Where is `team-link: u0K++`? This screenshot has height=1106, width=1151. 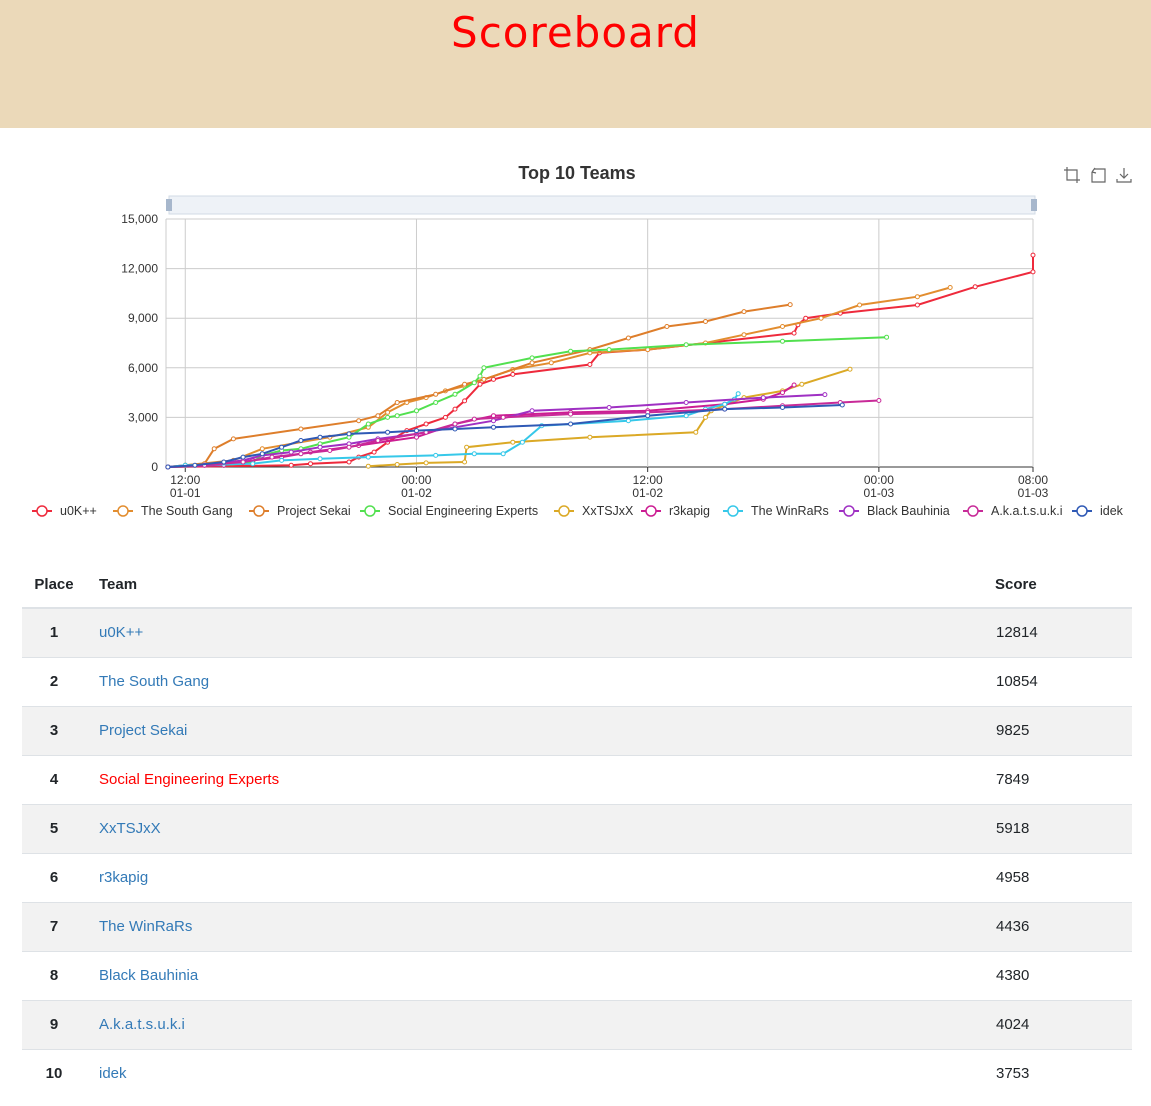 team-link: u0K++ is located at coordinates (121, 632).